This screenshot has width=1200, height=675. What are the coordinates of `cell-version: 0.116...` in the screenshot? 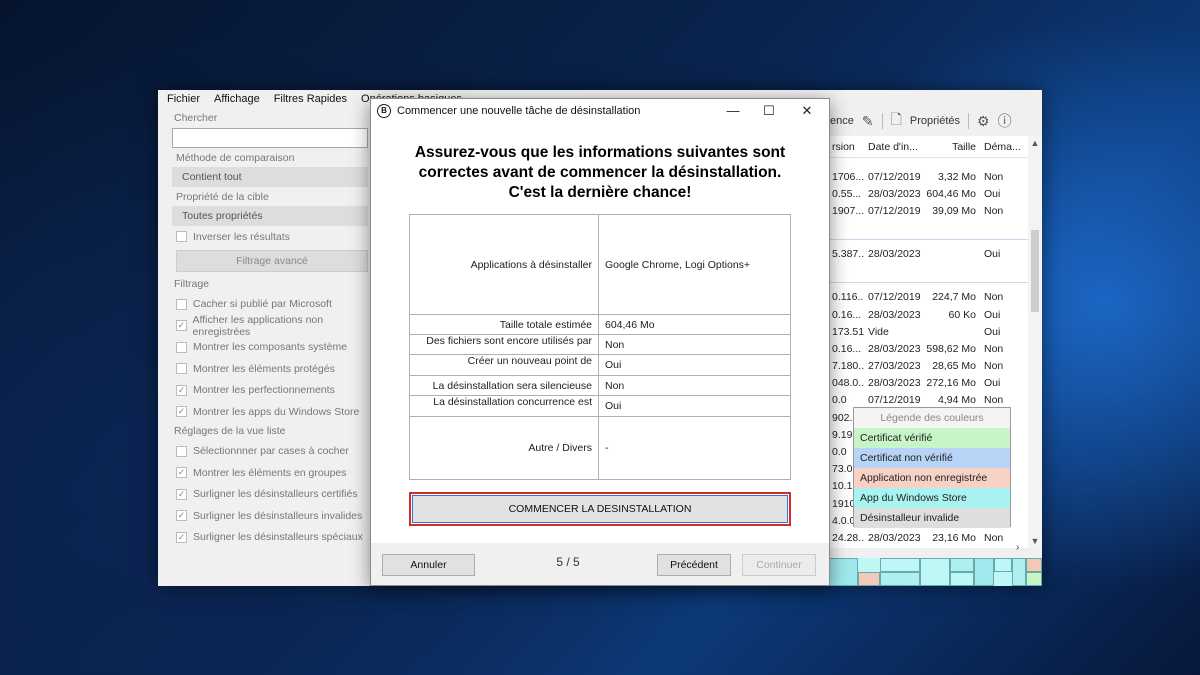 It's located at (848, 297).